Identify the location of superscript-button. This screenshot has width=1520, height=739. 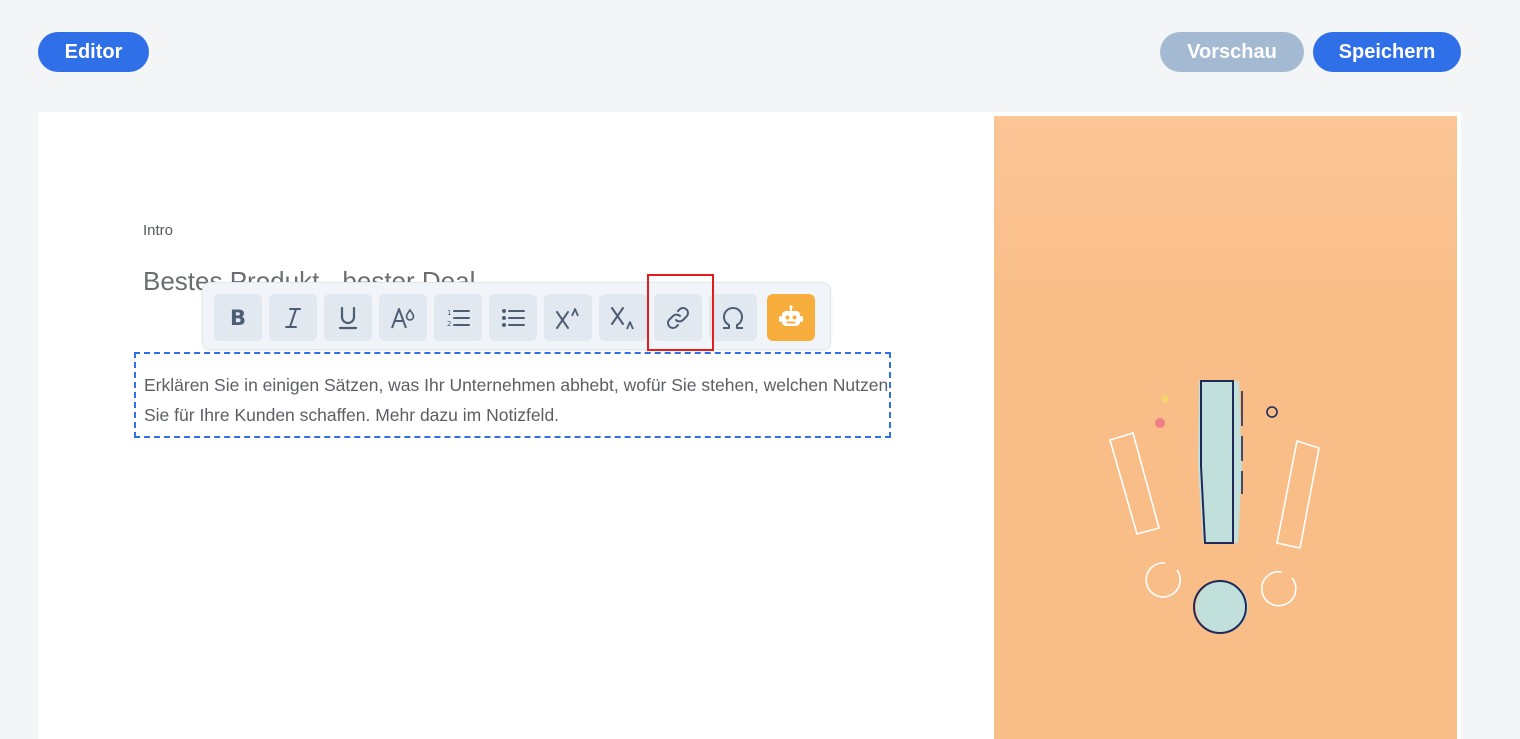
(568, 317).